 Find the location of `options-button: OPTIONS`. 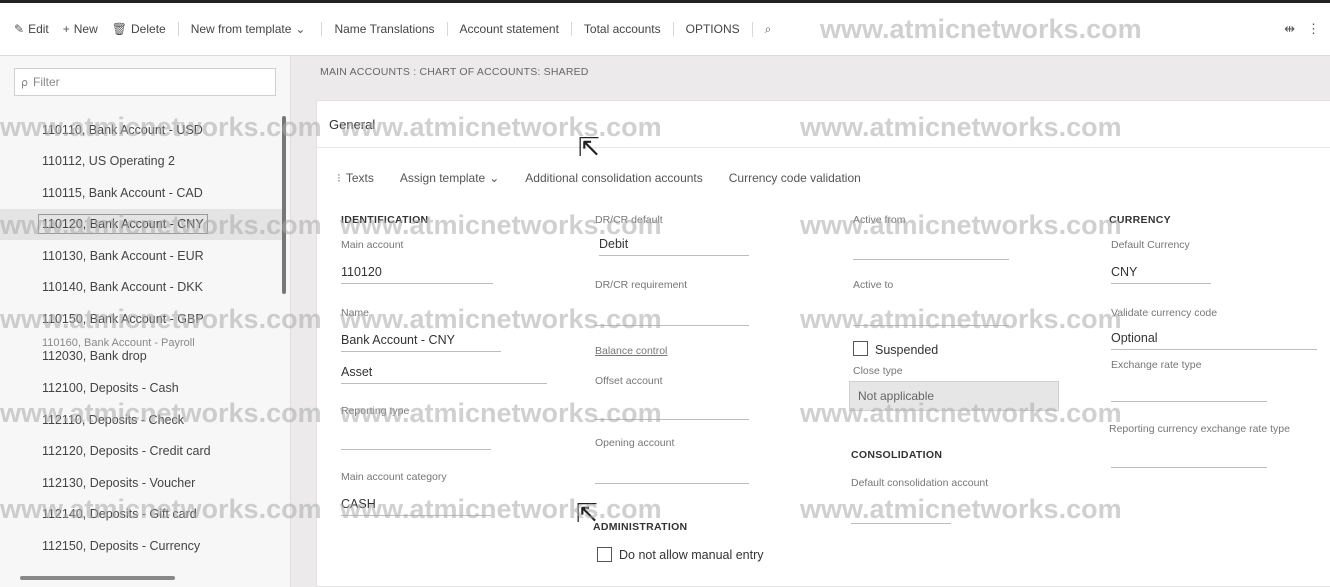

options-button: OPTIONS is located at coordinates (706, 29).